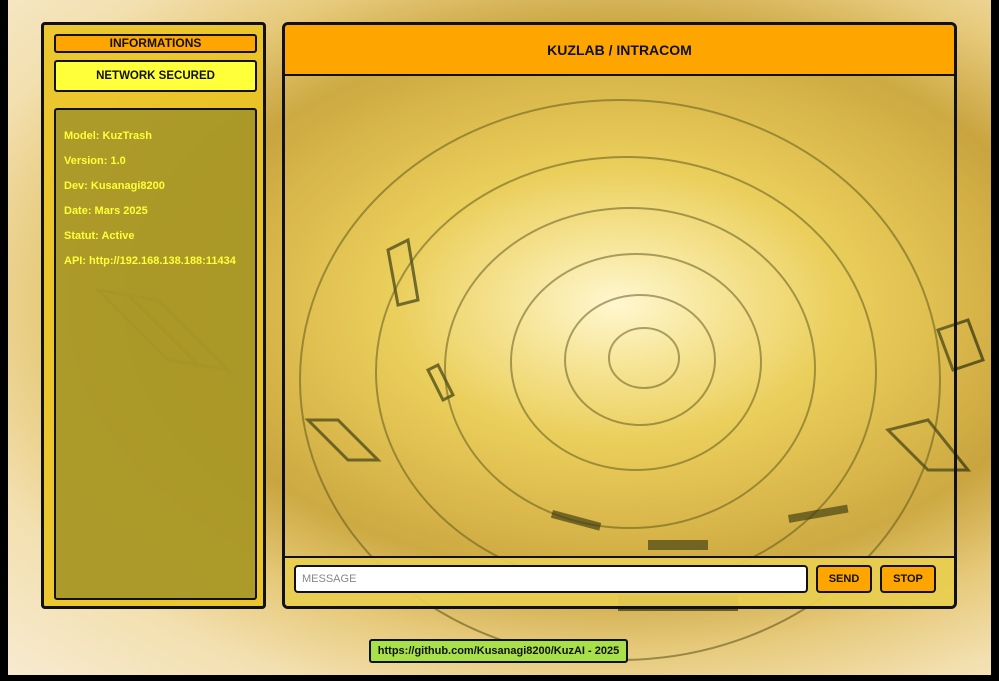 Image resolution: width=999 pixels, height=681 pixels. Describe the element at coordinates (106, 211) in the screenshot. I see `model-date: Date: Mars 2025` at that location.